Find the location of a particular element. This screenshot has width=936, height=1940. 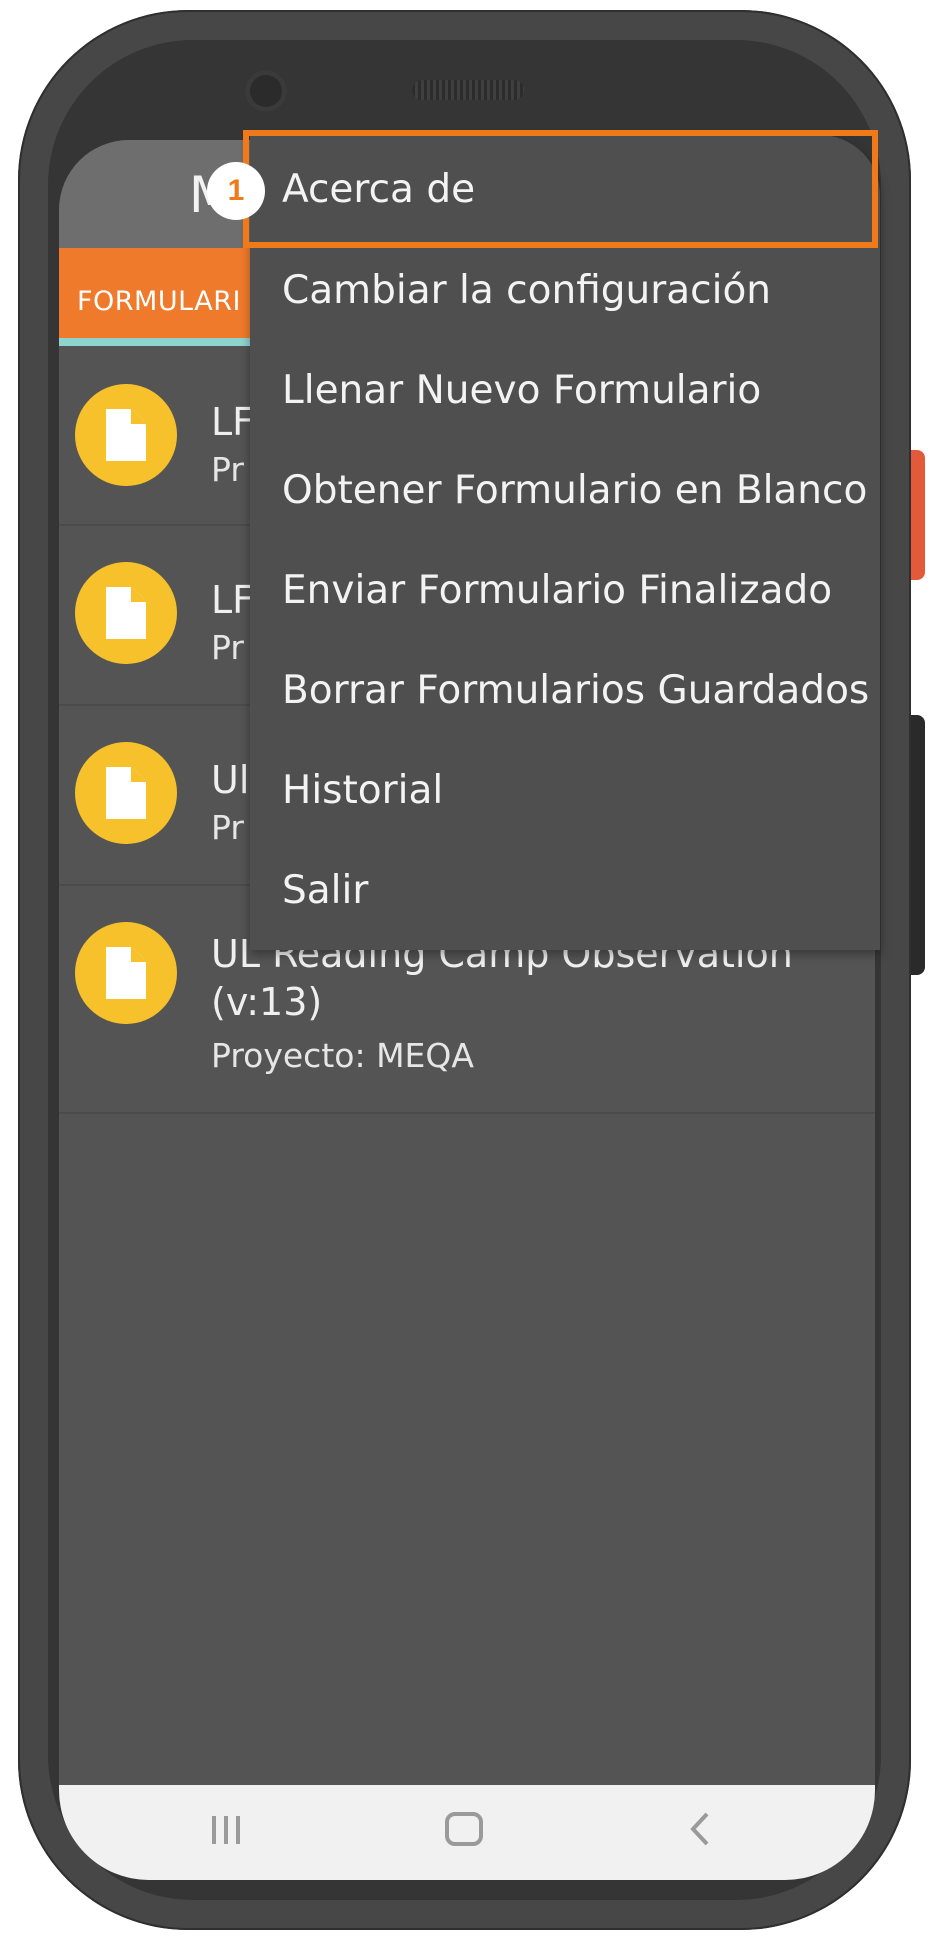

front-camera is located at coordinates (266, 91).